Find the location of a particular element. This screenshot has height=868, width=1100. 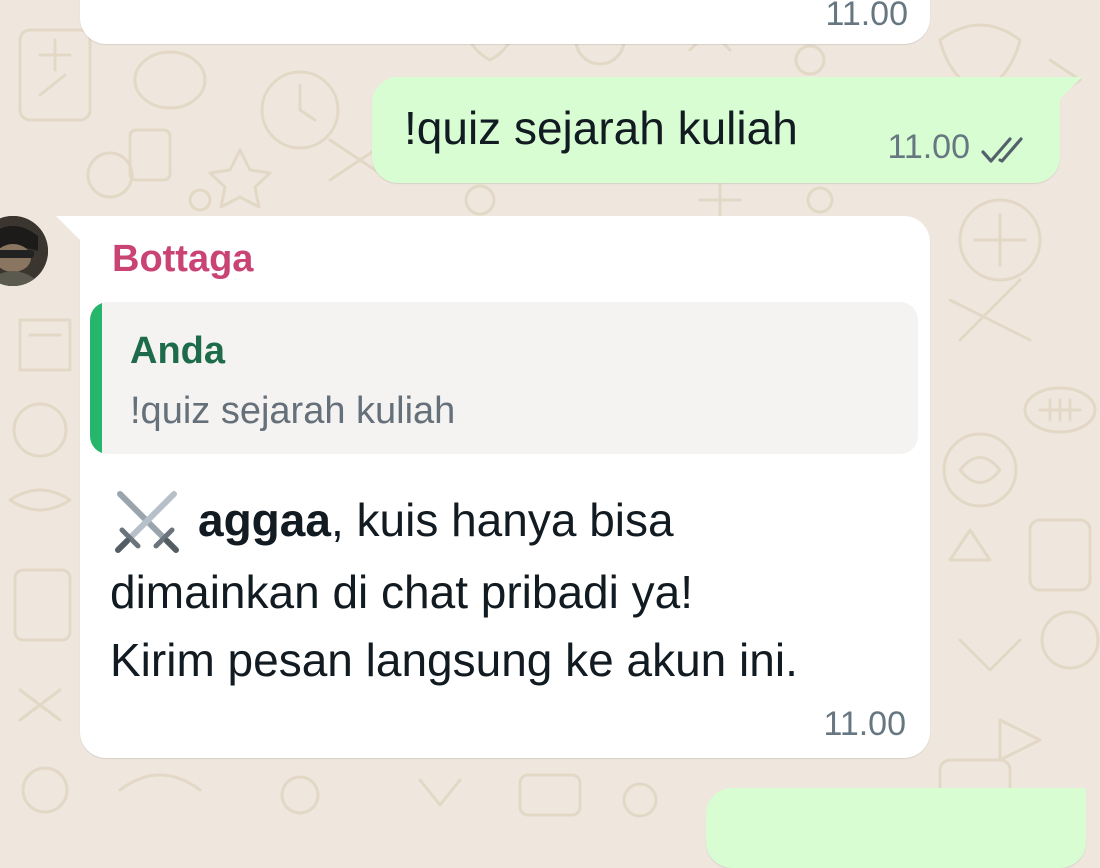

incoming-message-previous: 11.00 is located at coordinates (505, 22).